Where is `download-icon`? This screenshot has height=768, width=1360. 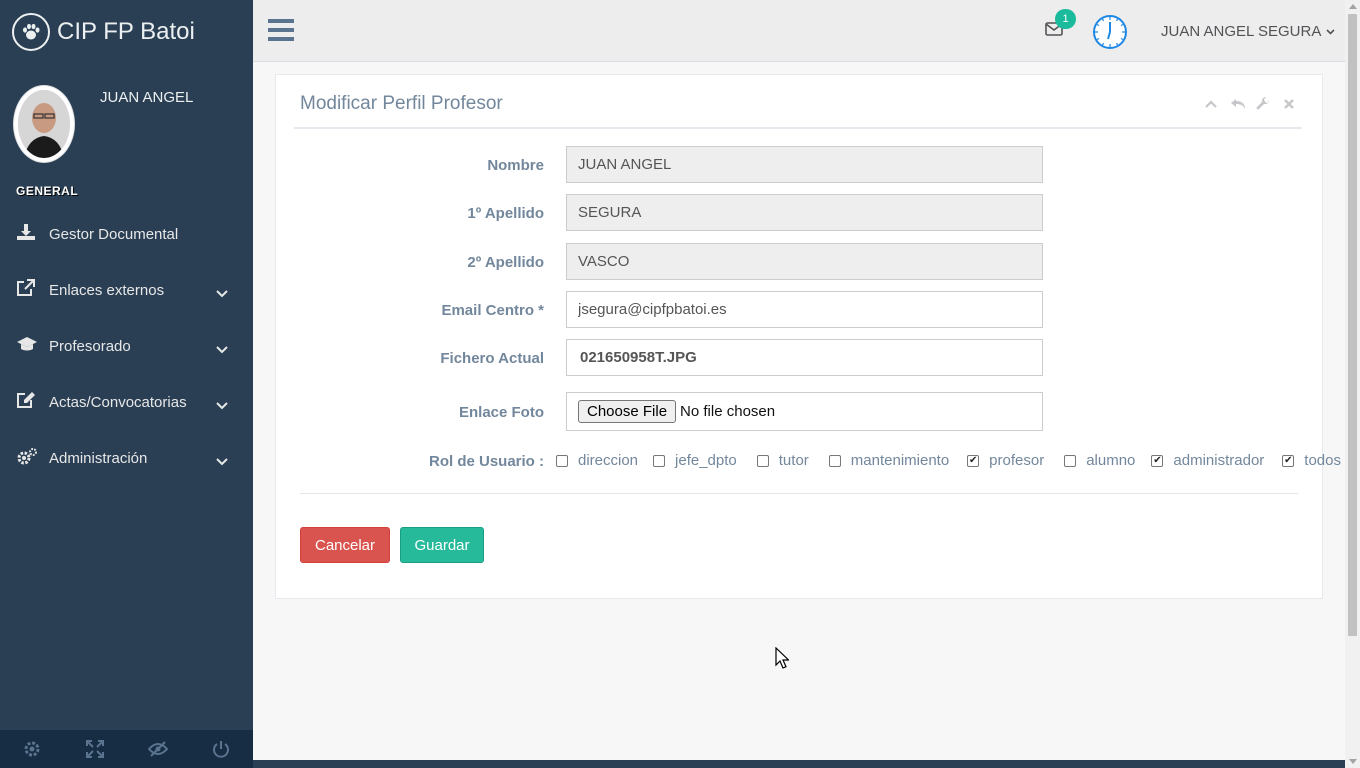 download-icon is located at coordinates (27, 233).